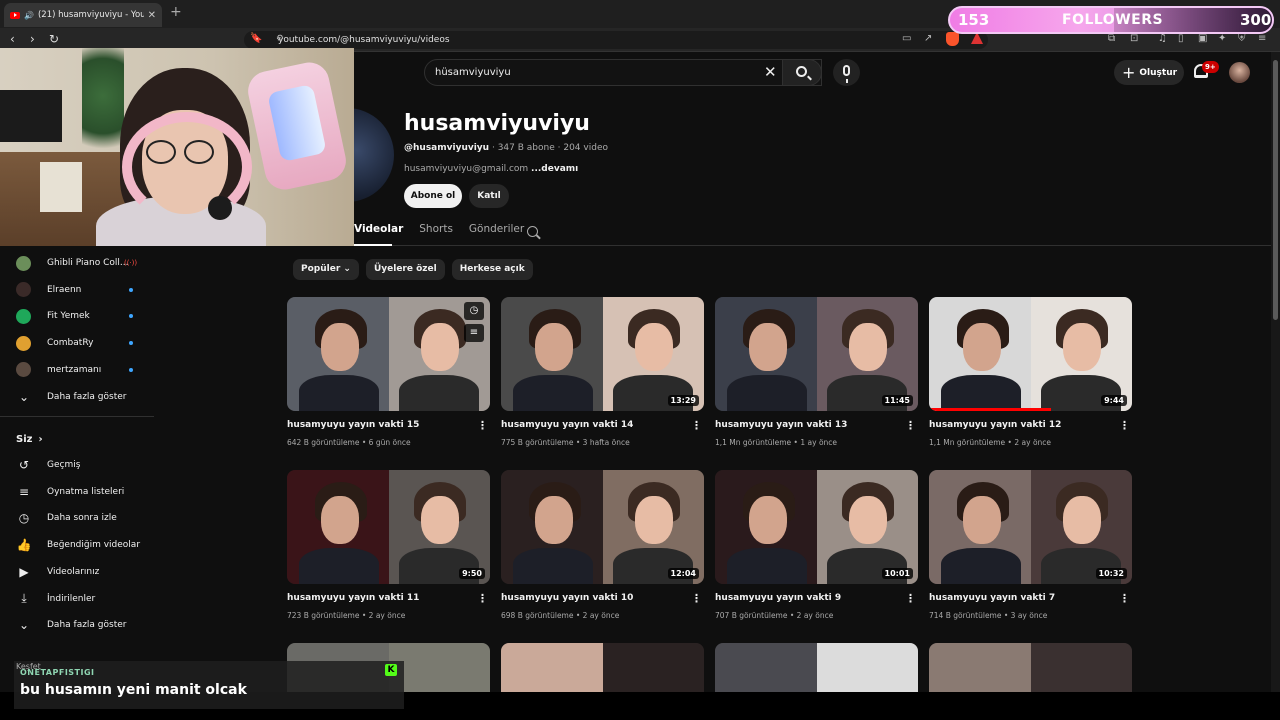 This screenshot has width=1280, height=720. What do you see at coordinates (433, 196) in the screenshot?
I see `subscribe-button: Abone ol` at bounding box center [433, 196].